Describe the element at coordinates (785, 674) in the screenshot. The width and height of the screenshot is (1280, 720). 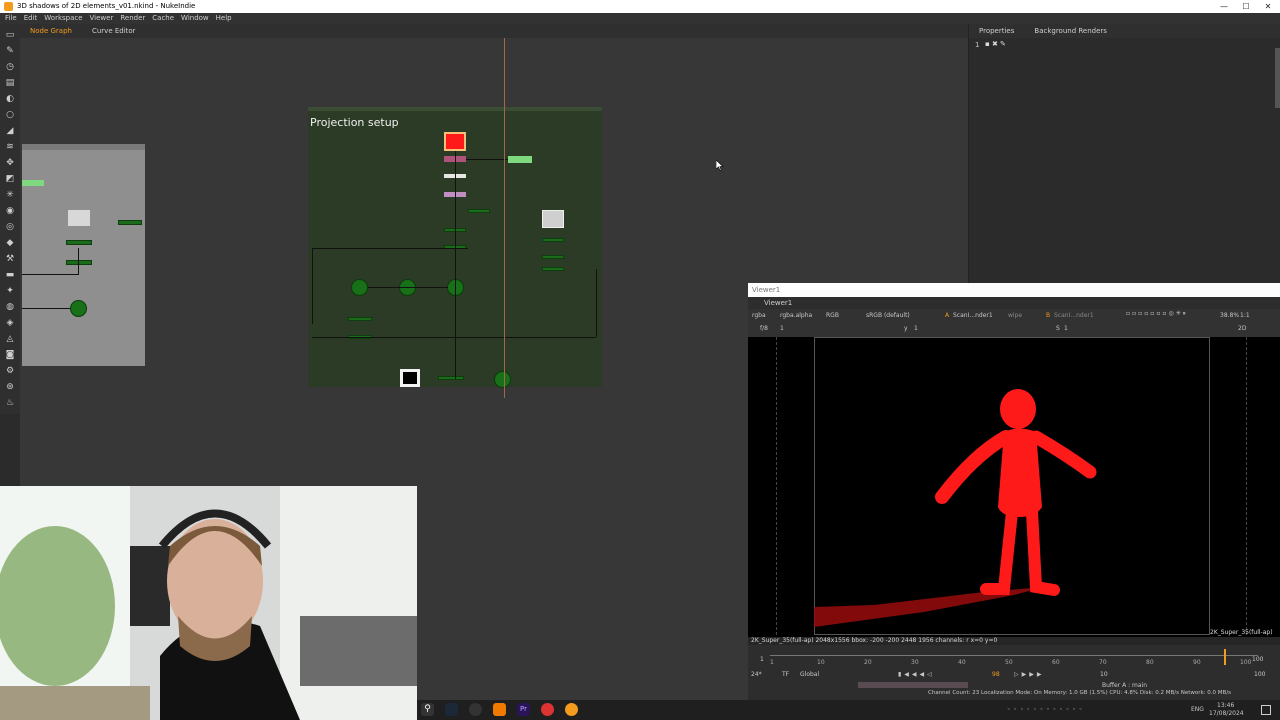
I see `tf-dropdown: TF` at that location.